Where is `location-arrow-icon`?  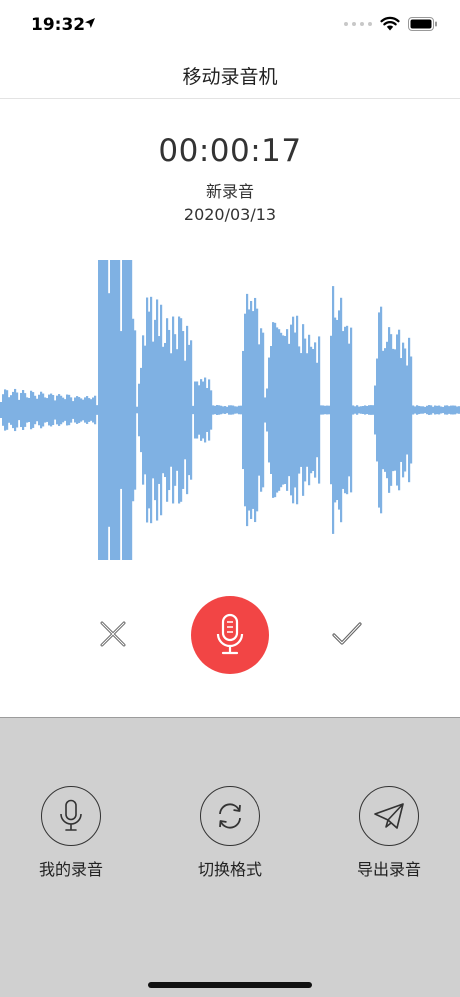
location-arrow-icon is located at coordinates (90, 23).